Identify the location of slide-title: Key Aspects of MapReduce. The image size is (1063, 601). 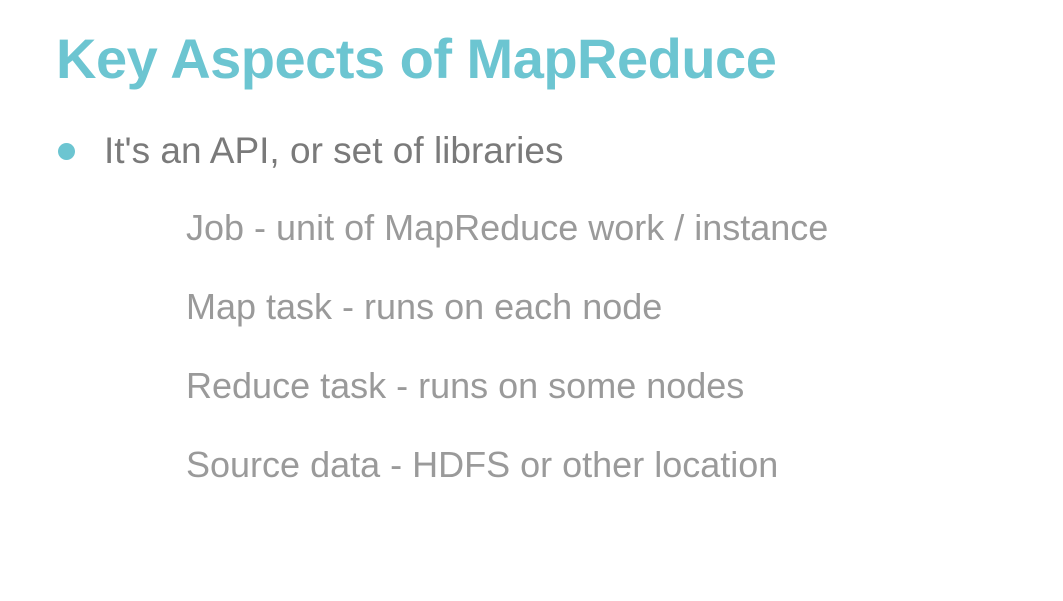
(416, 58).